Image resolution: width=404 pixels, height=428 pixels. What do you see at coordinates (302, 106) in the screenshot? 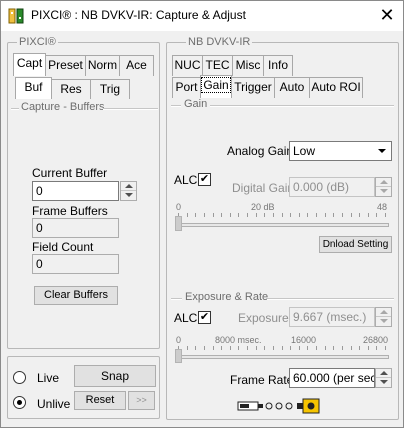
I see `gain-divider` at bounding box center [302, 106].